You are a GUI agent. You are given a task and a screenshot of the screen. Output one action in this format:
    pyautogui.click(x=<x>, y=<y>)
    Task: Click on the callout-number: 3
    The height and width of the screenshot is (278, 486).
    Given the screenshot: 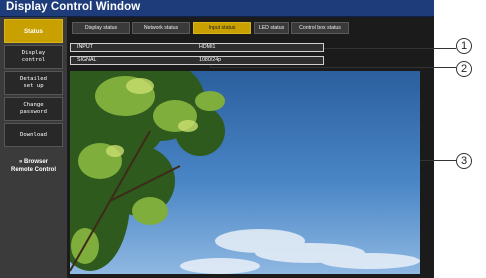 What is the action you would take?
    pyautogui.click(x=464, y=161)
    